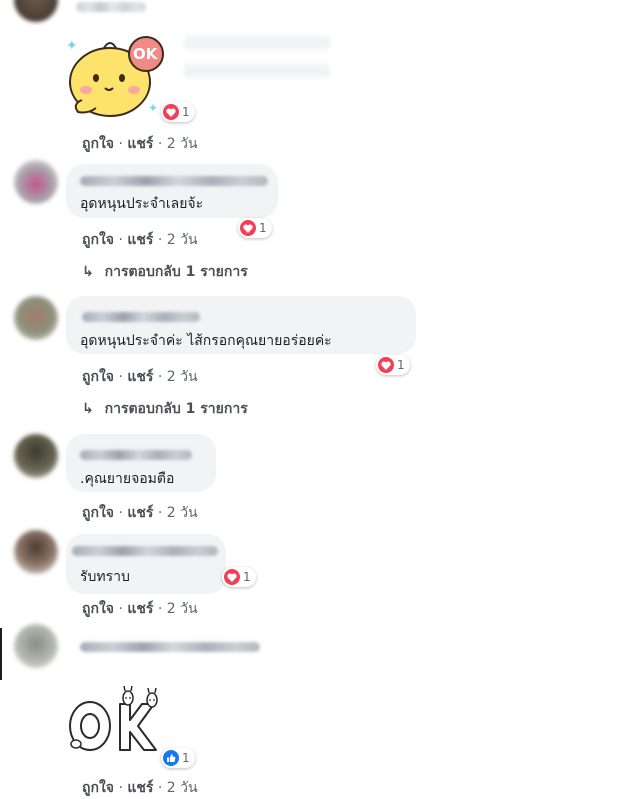  I want to click on comment-text: อุดหนุนประจำเลยจ้ะ, so click(142, 204).